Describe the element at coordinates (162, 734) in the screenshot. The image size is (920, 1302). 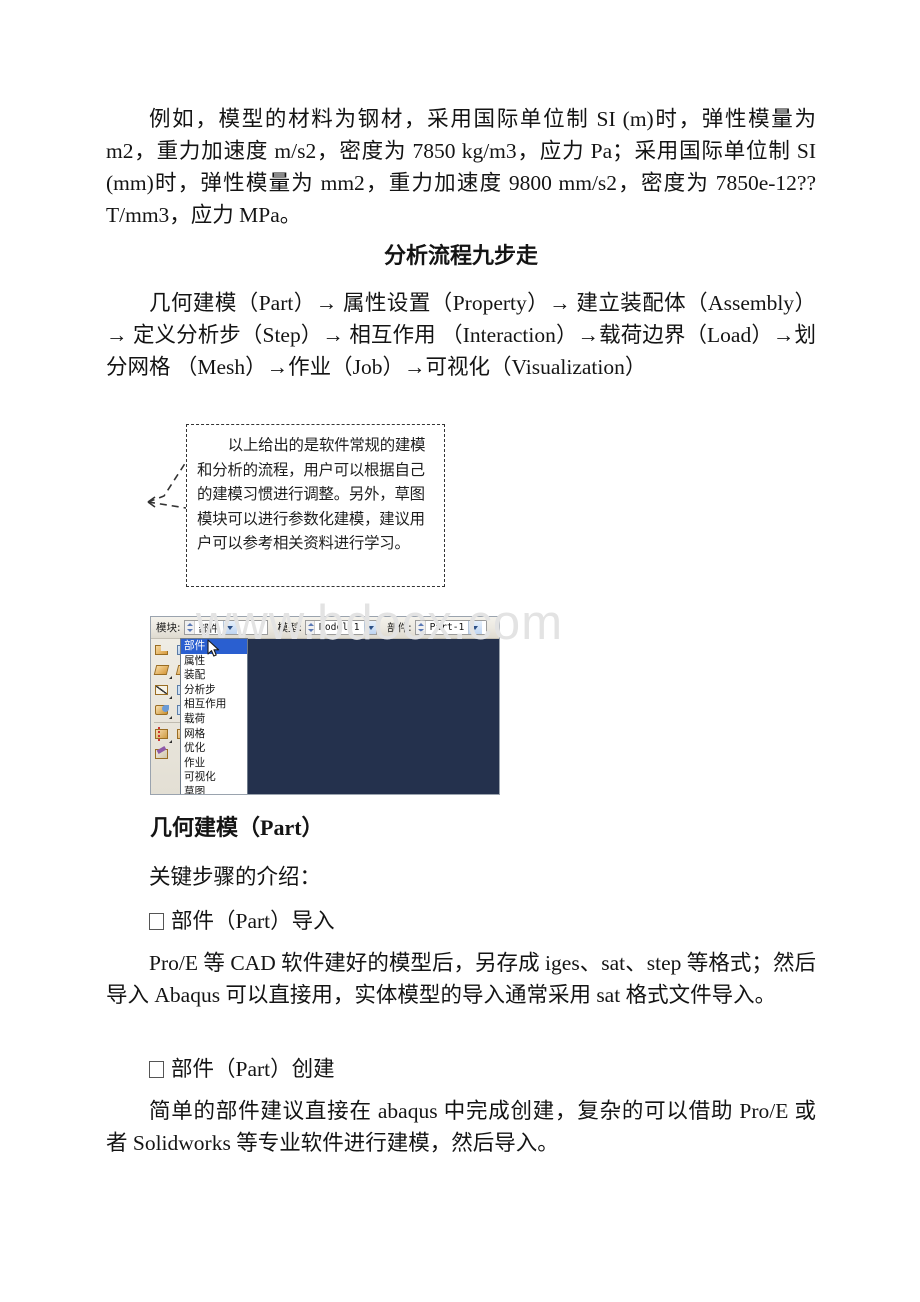
I see `create-datum-point-icon` at that location.